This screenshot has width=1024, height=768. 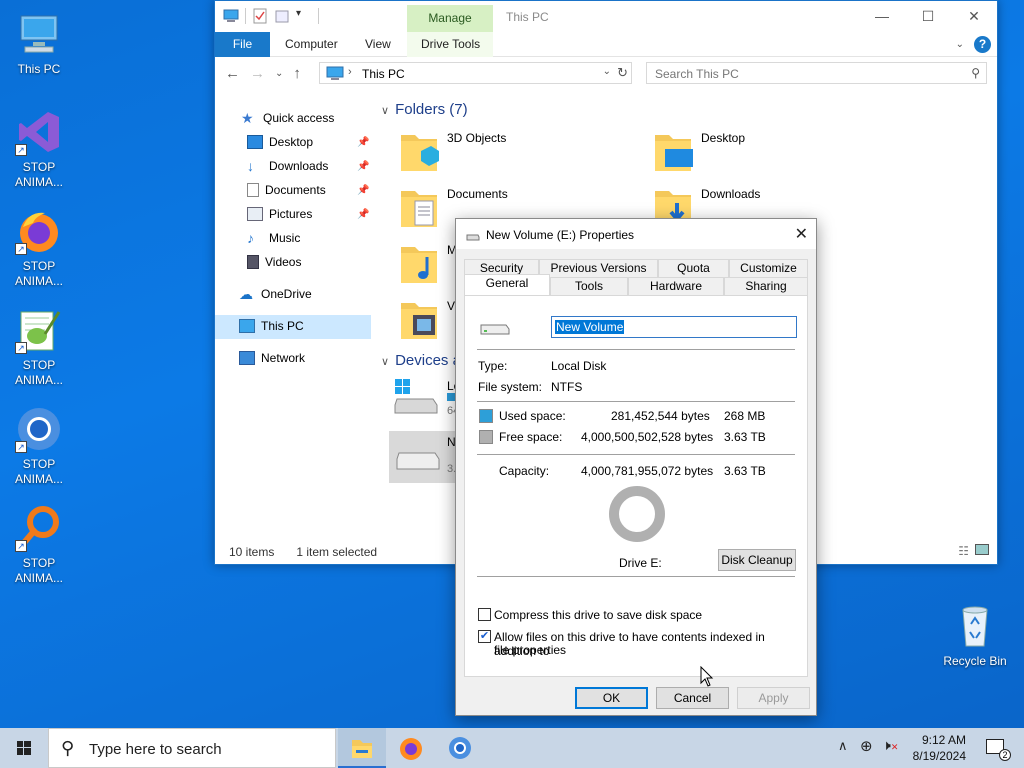 I want to click on tab-file: File, so click(x=242, y=44).